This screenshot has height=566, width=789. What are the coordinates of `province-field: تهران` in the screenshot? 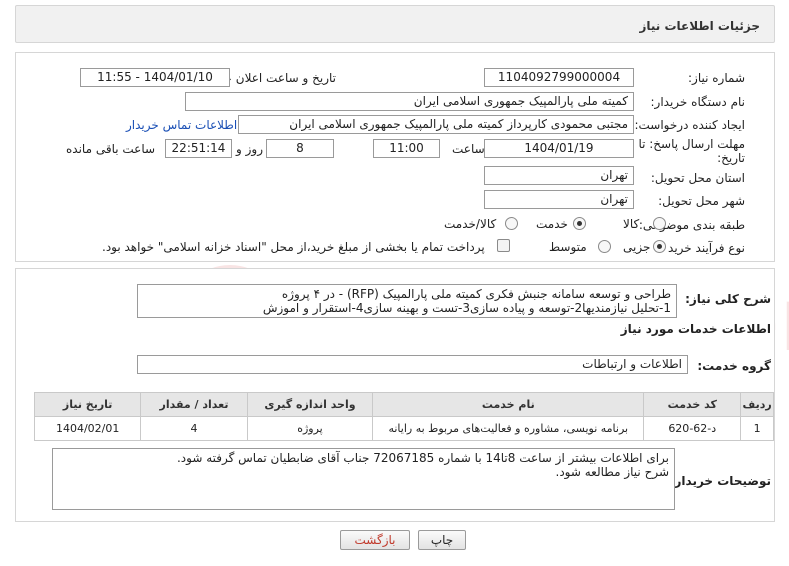 It's located at (559, 175).